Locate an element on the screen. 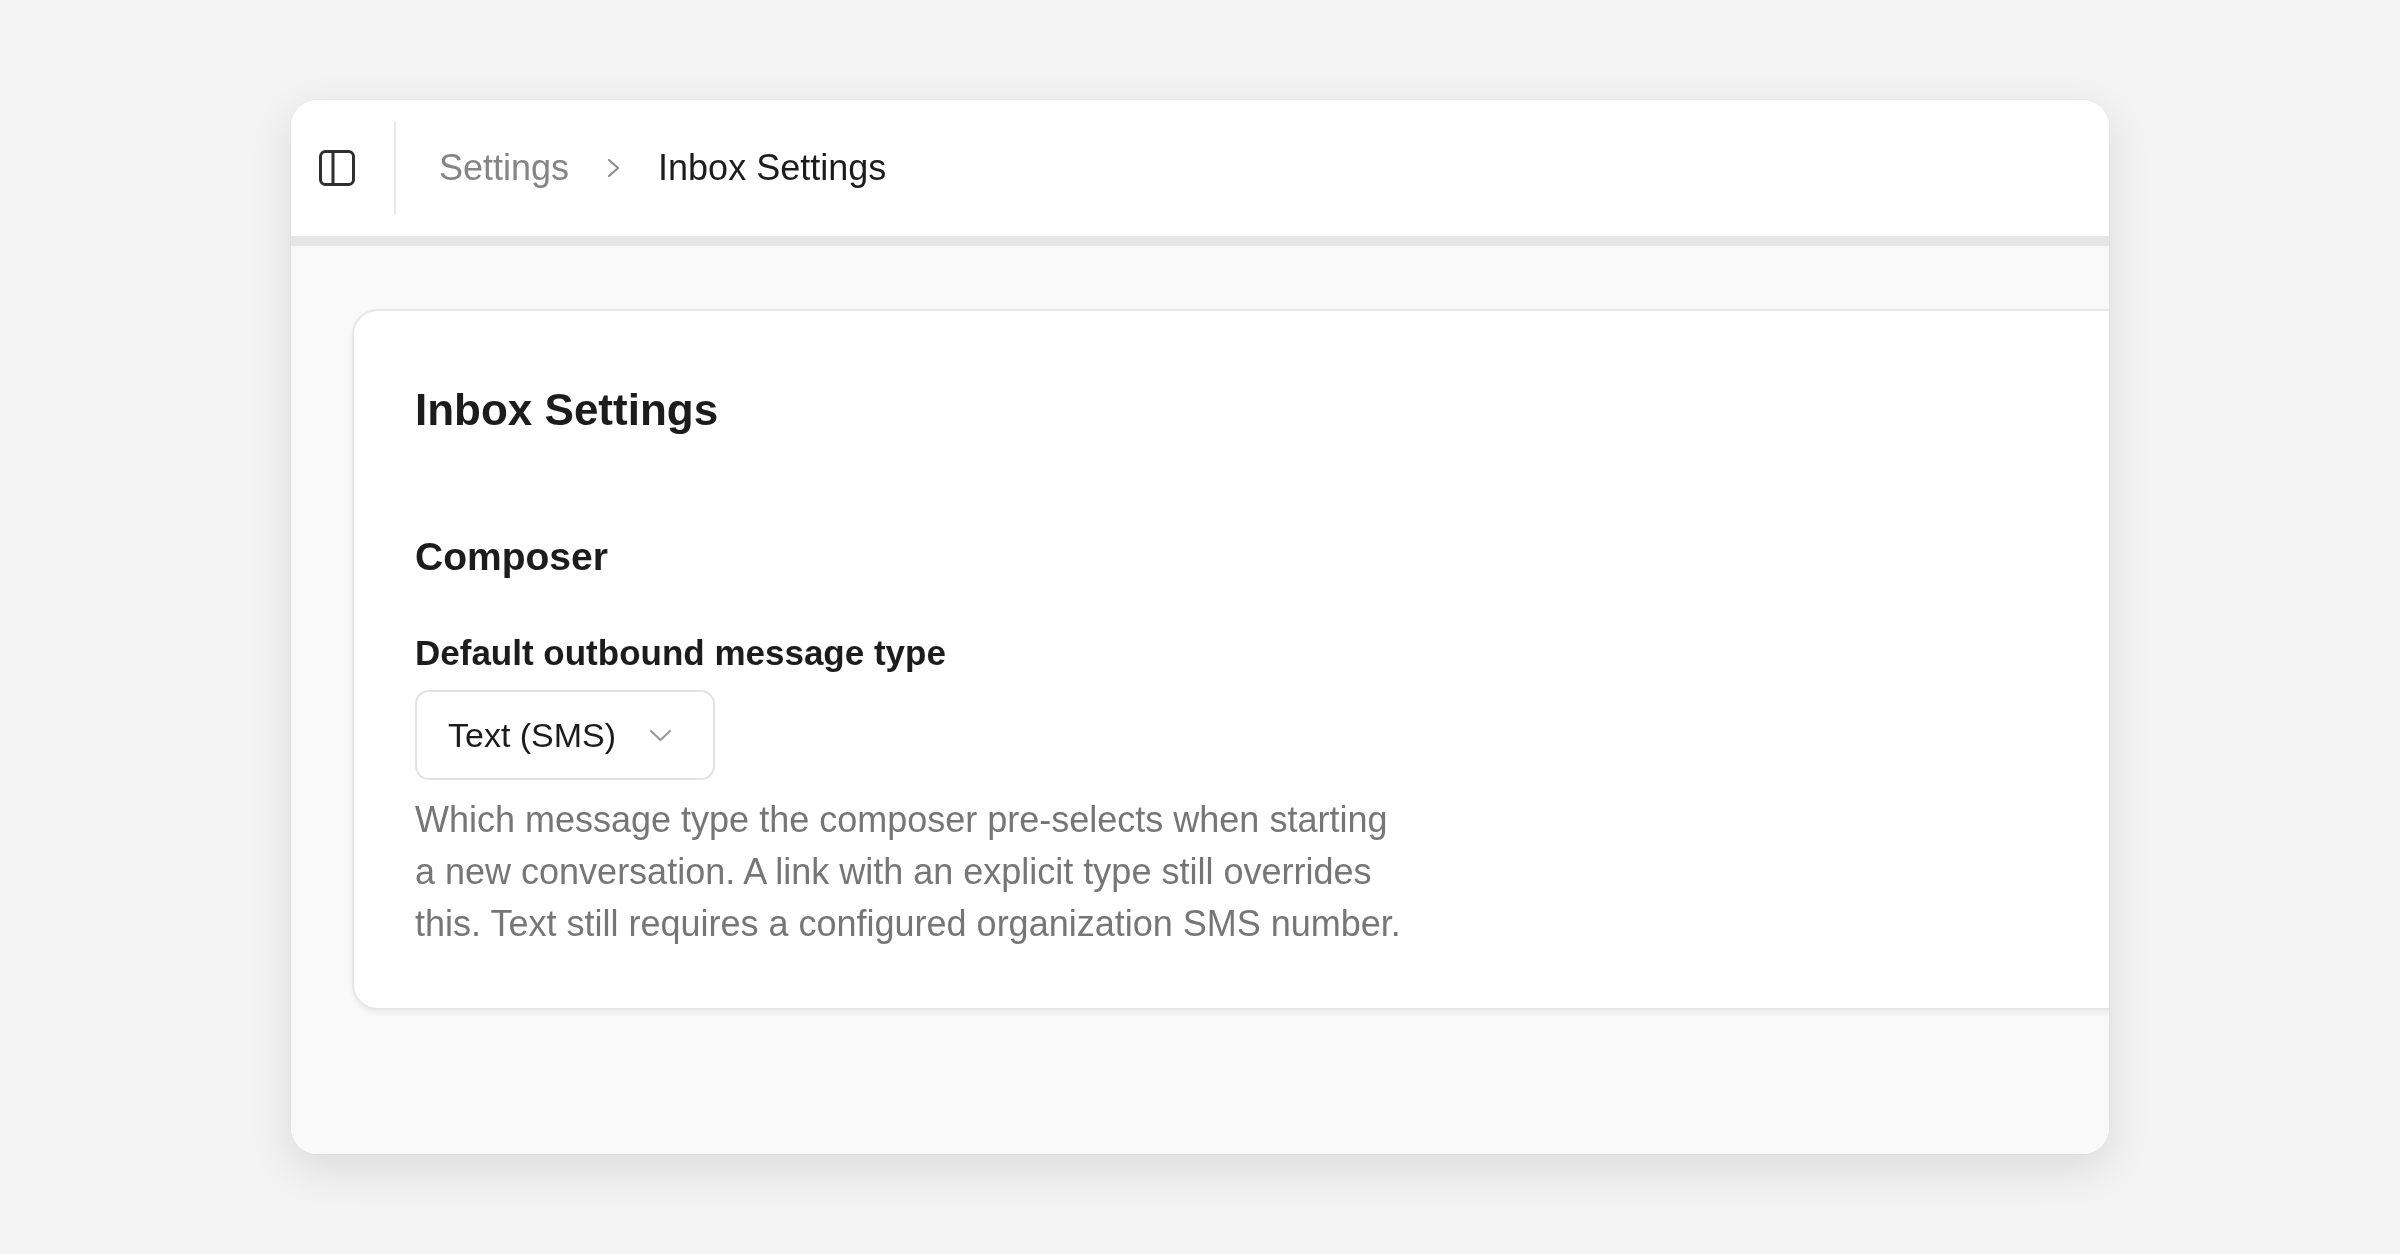  help-text: Which message type the composer pre-selects when starting a new conversation. A link with an explicit type still overrides this. Text still requires a configured organization SMS number. is located at coordinates (908, 872).